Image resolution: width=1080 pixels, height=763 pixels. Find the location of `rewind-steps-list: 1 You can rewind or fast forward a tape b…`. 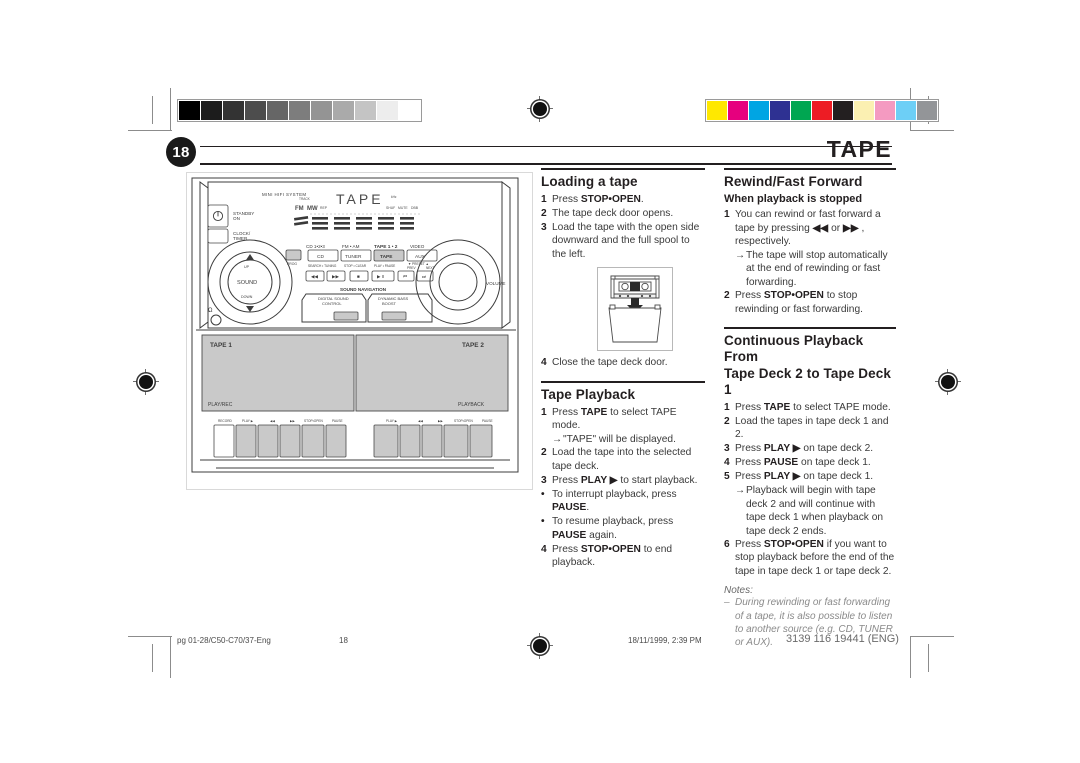

rewind-steps-list: 1 You can rewind or fast forward a tape b… is located at coordinates (810, 262).